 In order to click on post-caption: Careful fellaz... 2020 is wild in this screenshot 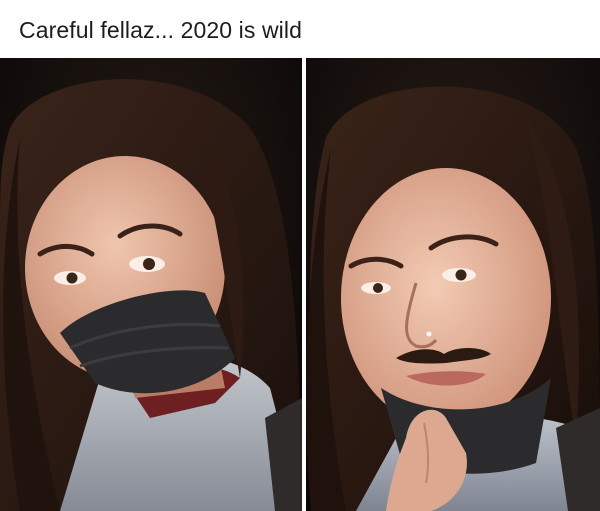, I will do `click(160, 30)`.